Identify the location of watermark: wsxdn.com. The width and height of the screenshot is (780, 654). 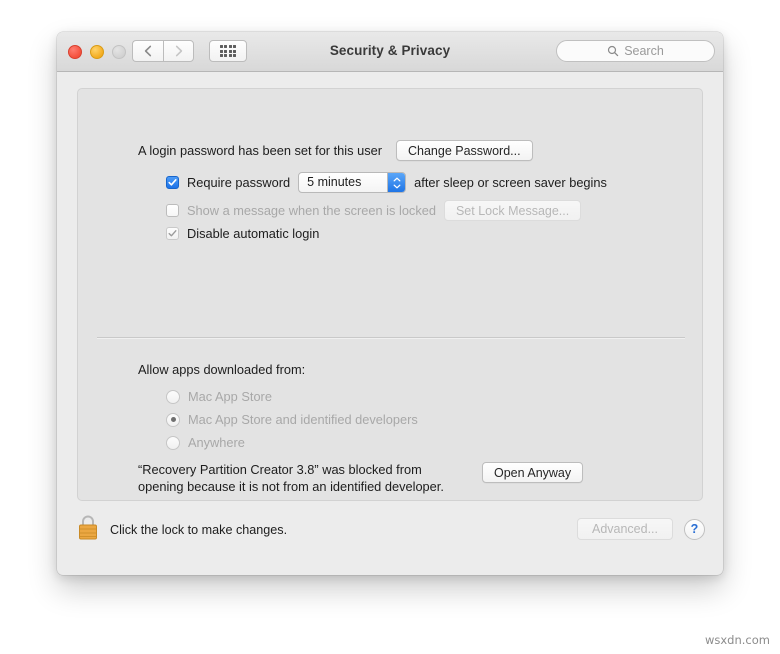
(737, 640).